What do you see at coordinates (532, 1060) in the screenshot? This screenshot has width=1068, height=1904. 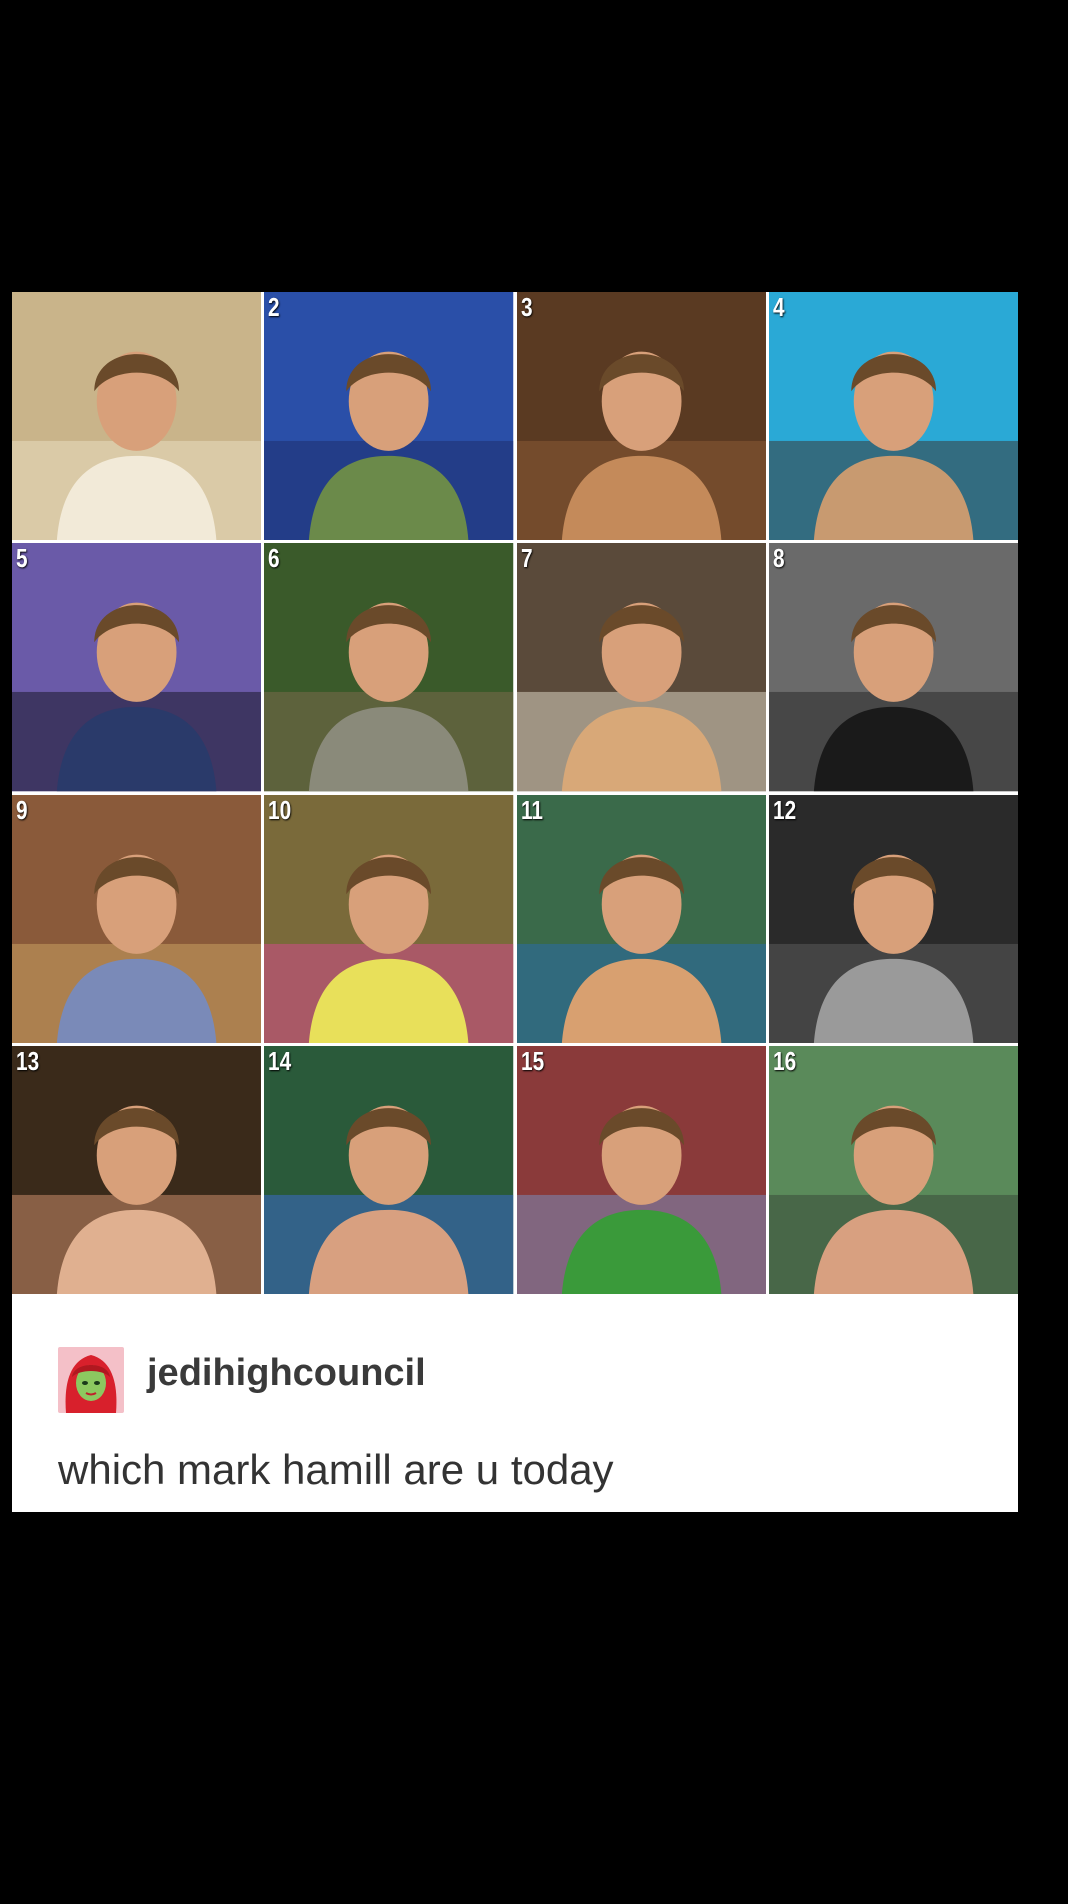 I see `photo-number: 15` at bounding box center [532, 1060].